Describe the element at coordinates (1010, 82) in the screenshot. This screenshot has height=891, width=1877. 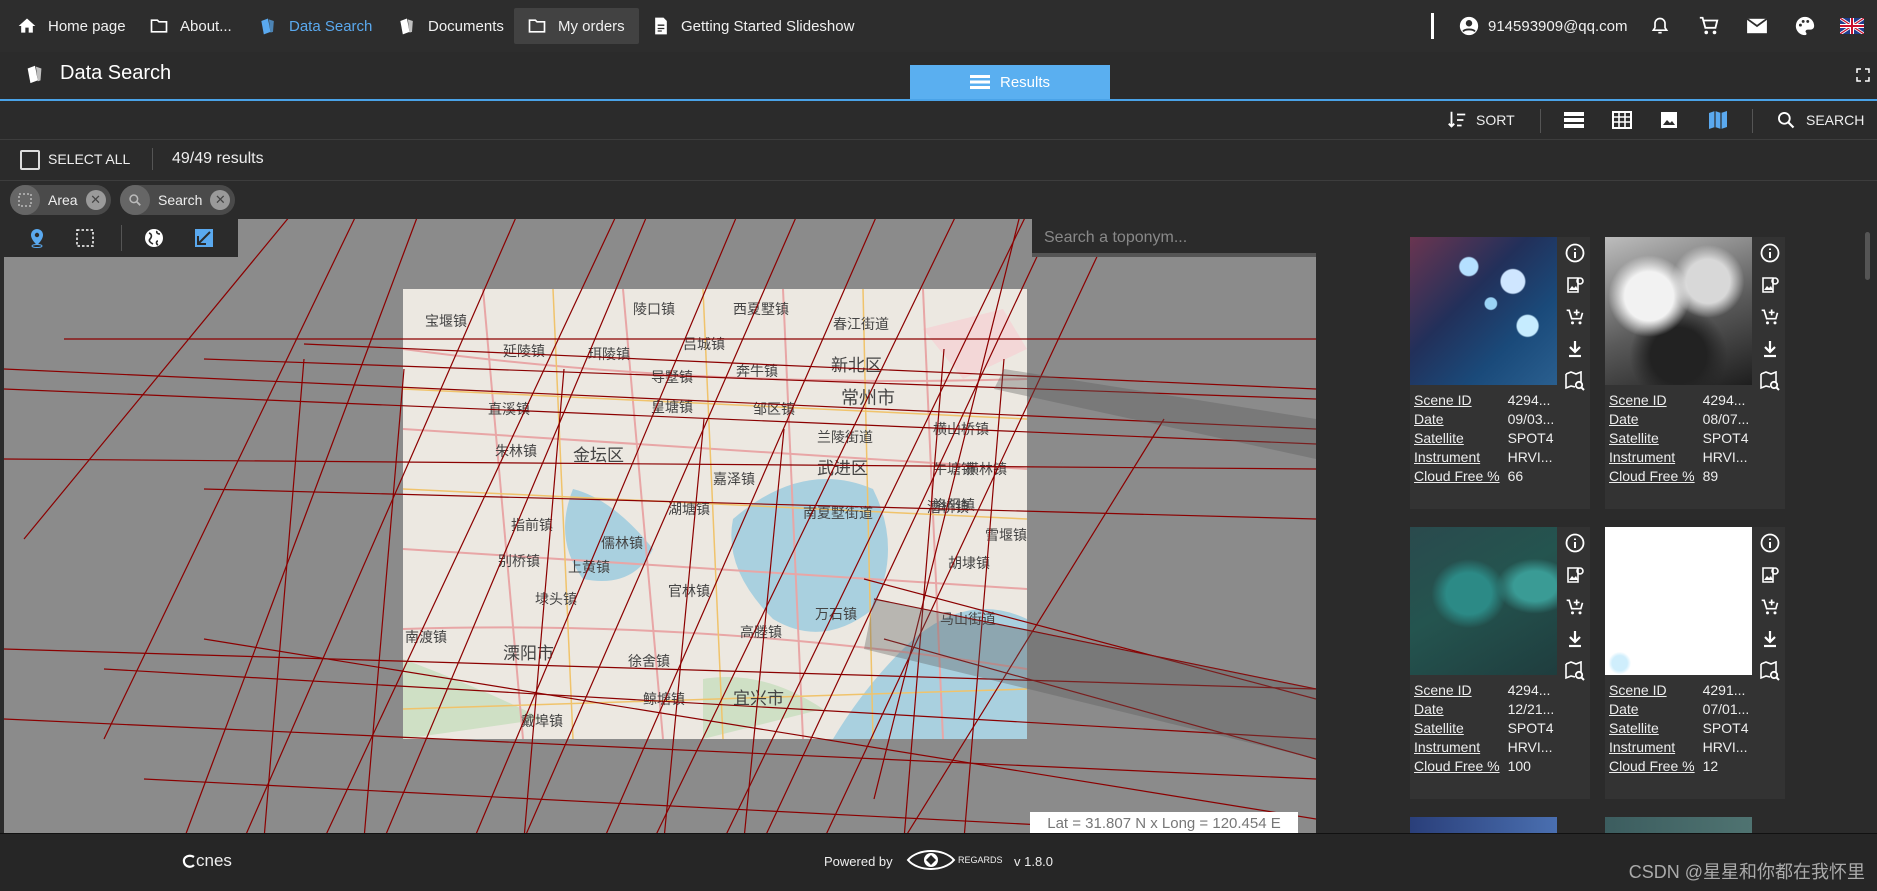
I see `tab-results: Results` at that location.